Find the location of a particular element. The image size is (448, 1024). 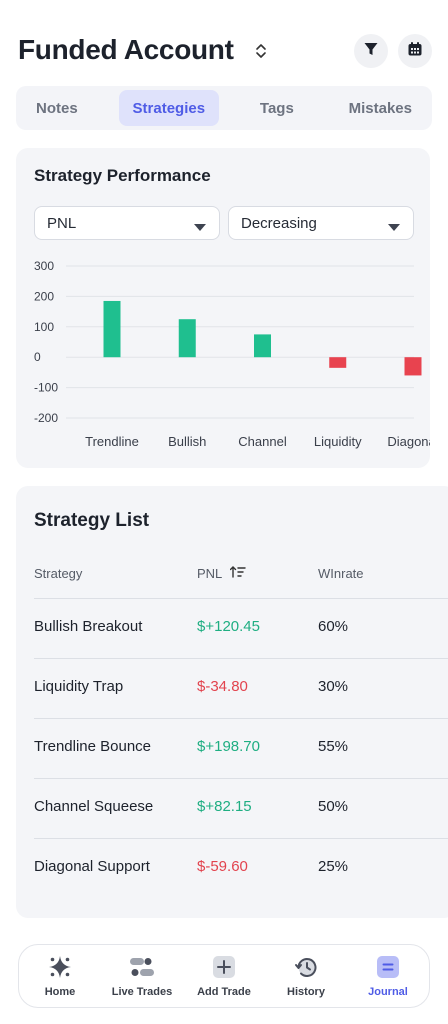

filter-icon is located at coordinates (371, 51).